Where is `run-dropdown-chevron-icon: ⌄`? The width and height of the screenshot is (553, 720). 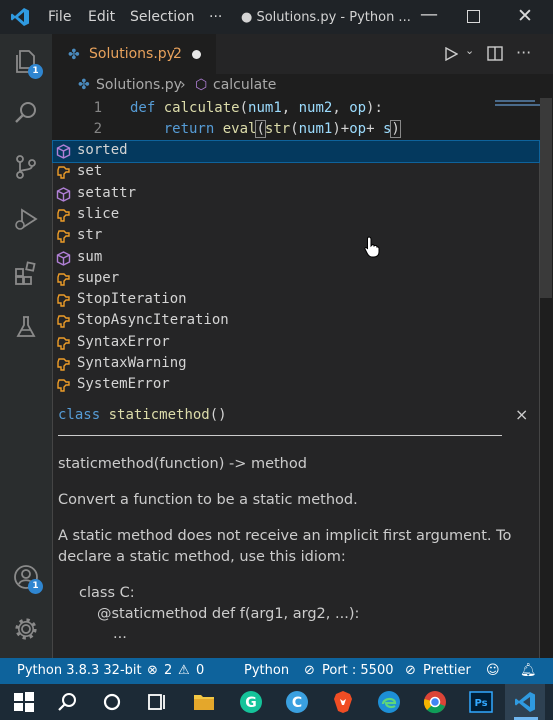
run-dropdown-chevron-icon: ⌄ is located at coordinates (469, 50).